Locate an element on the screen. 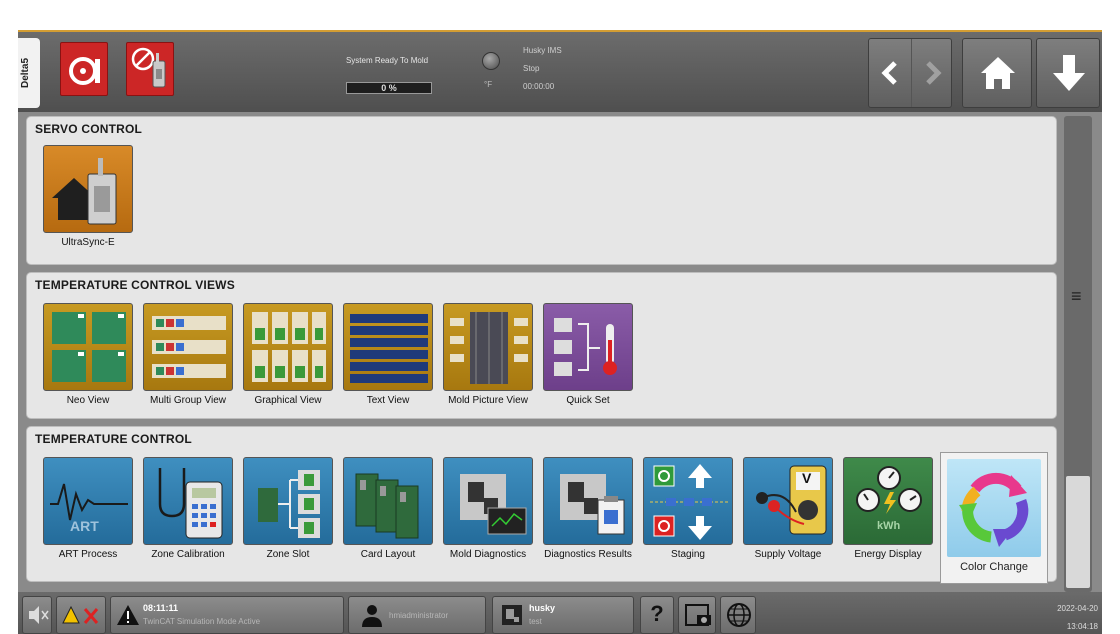  scrollbar-thumb is located at coordinates (1078, 532).